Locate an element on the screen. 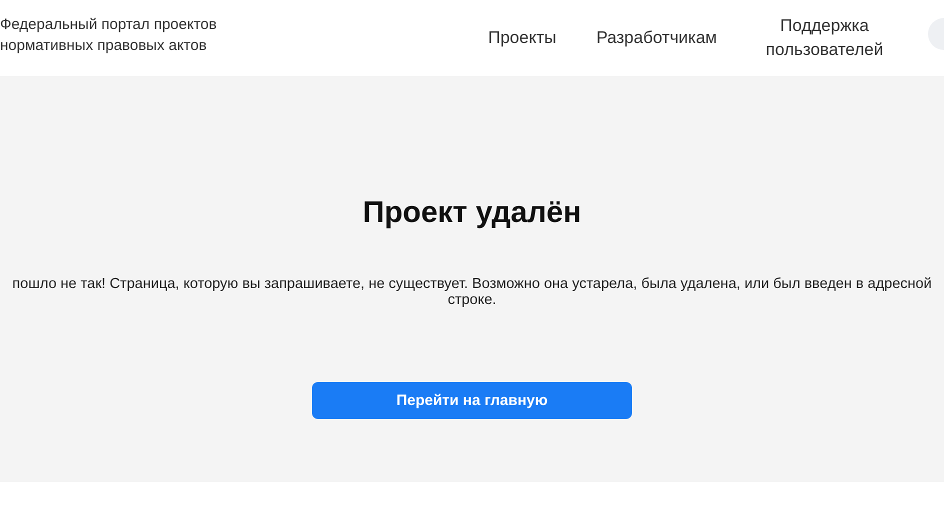 The width and height of the screenshot is (944, 509). nav-link: Проекты is located at coordinates (522, 38).